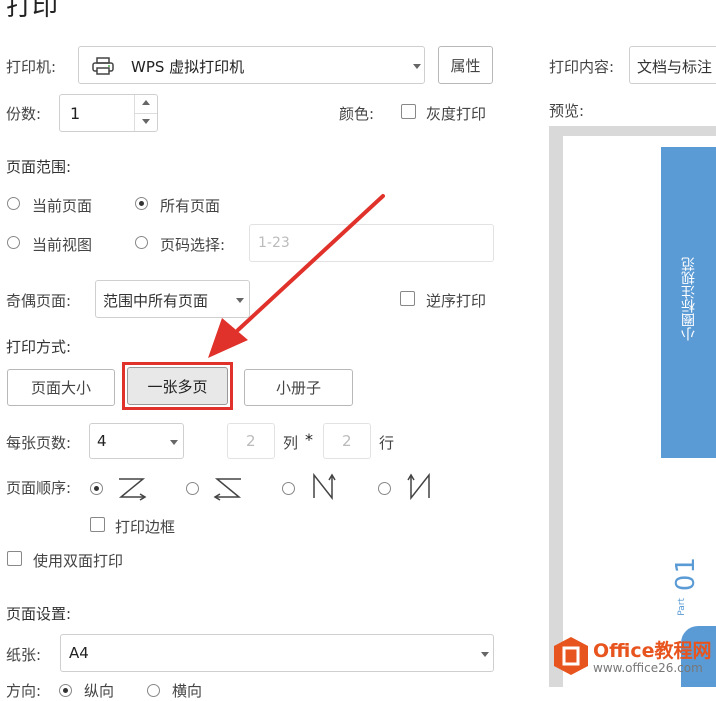 This screenshot has width=716, height=701. What do you see at coordinates (39, 614) in the screenshot?
I see `page-setup-heading: 页面设置:` at bounding box center [39, 614].